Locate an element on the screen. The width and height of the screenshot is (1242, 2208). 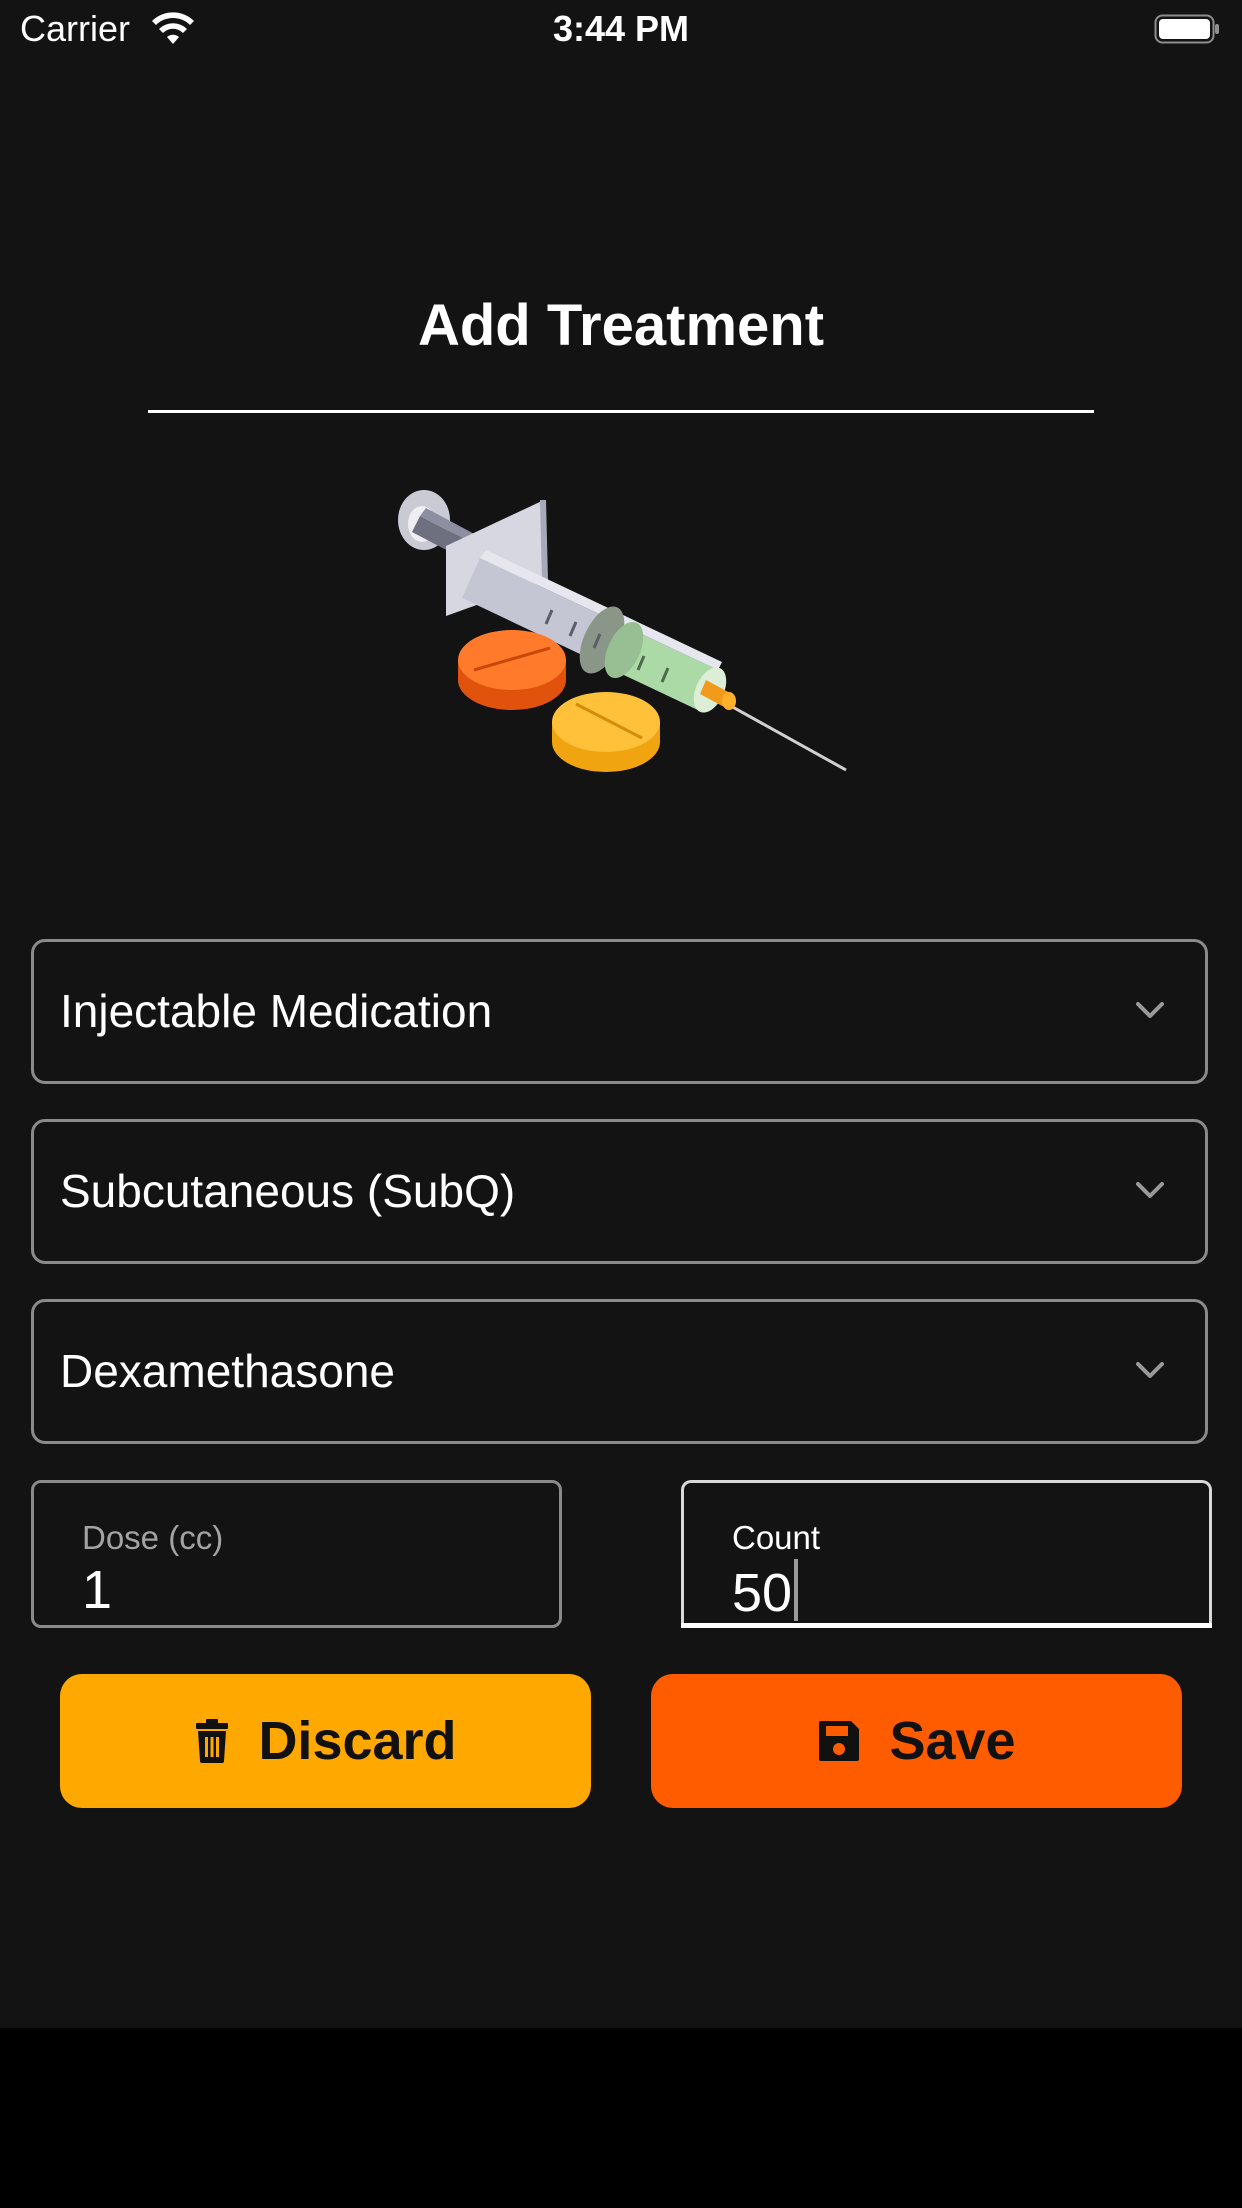
count-input: 50 is located at coordinates (765, 1591).